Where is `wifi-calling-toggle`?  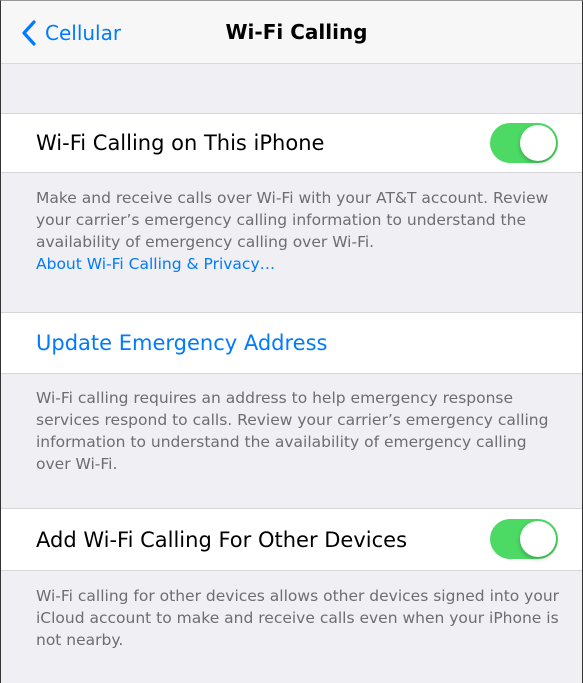
wifi-calling-toggle is located at coordinates (524, 143).